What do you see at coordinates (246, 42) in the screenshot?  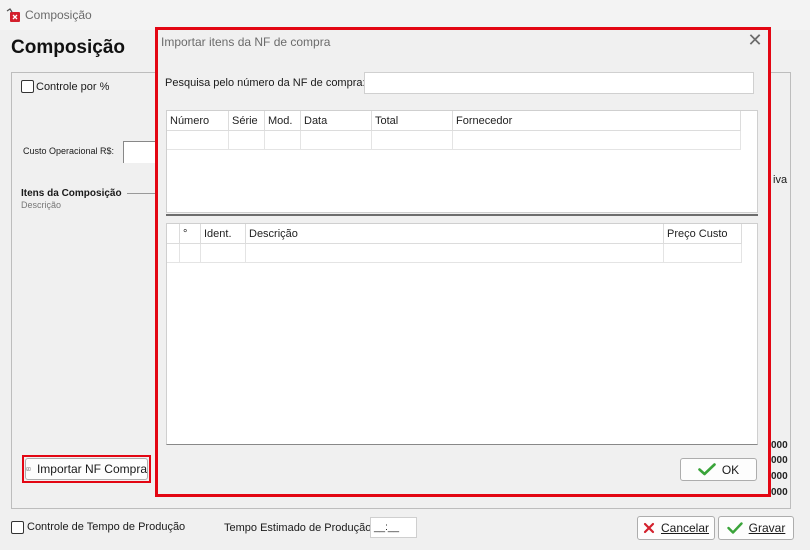 I see `dialog-title: Importar itens da NF de compra` at bounding box center [246, 42].